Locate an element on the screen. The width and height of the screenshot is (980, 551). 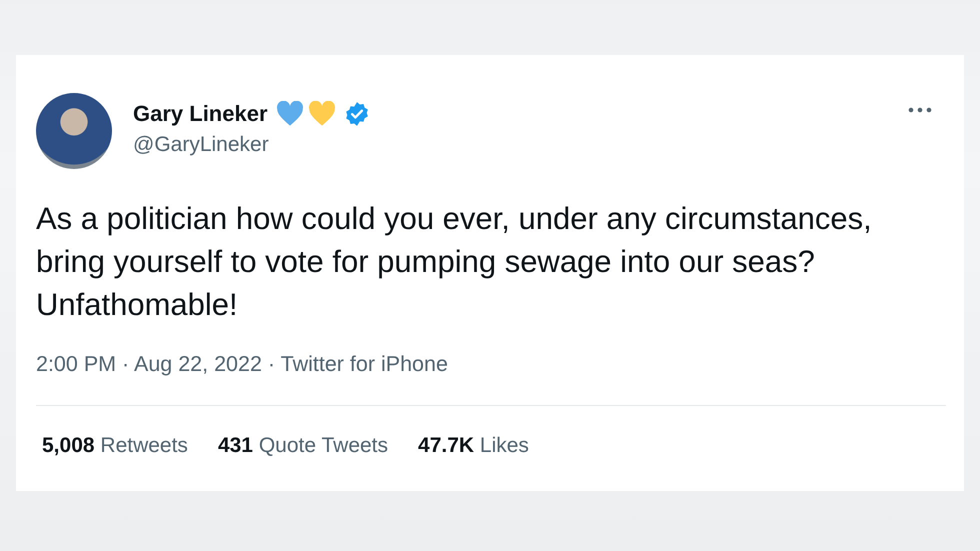
author-handle: @GaryLineker is located at coordinates (520, 145).